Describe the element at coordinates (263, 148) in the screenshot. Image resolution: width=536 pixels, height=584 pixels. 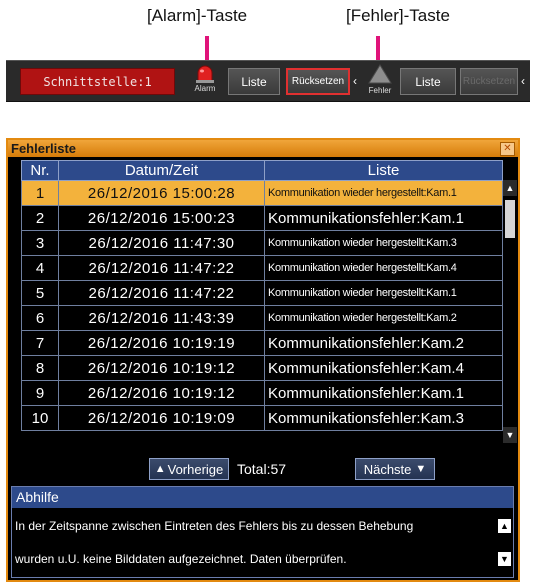
I see `window-titlebar: Fehlerliste ✕` at that location.